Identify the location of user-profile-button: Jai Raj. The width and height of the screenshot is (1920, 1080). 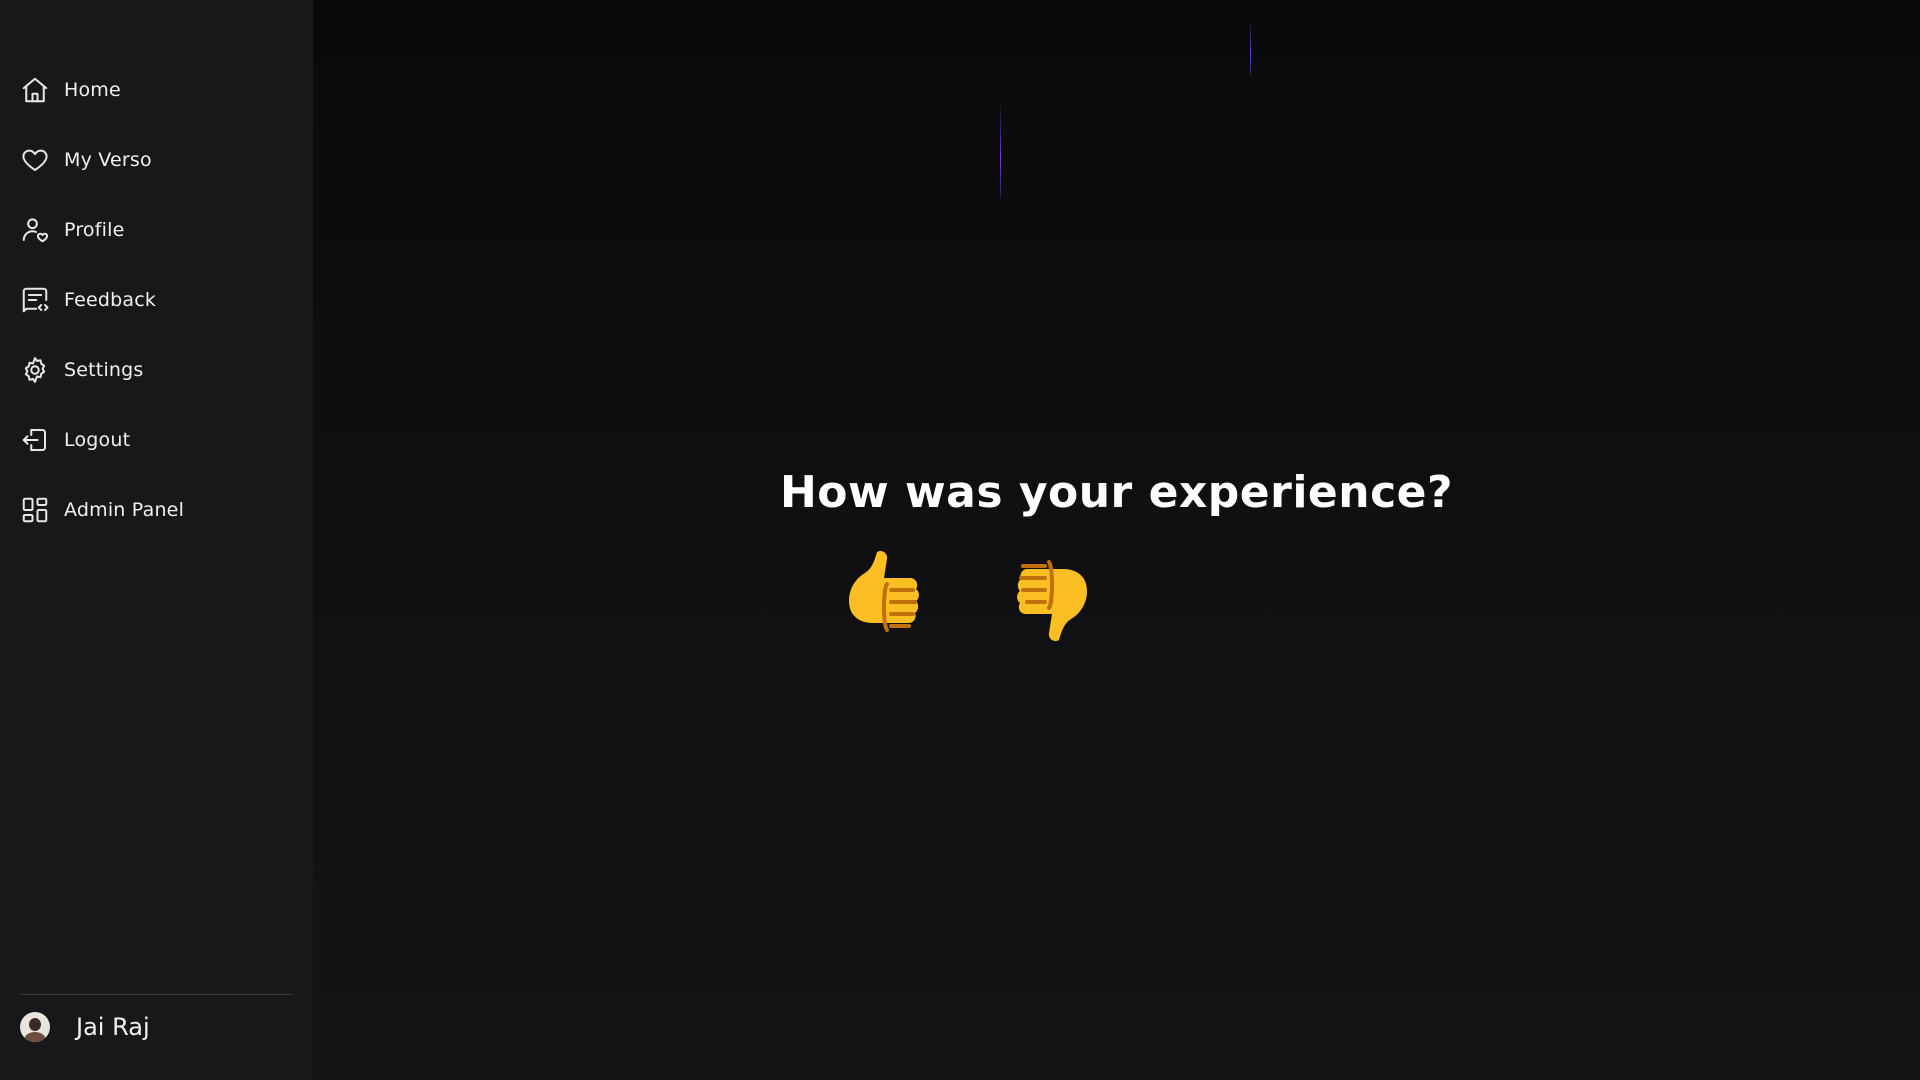
(85, 1027).